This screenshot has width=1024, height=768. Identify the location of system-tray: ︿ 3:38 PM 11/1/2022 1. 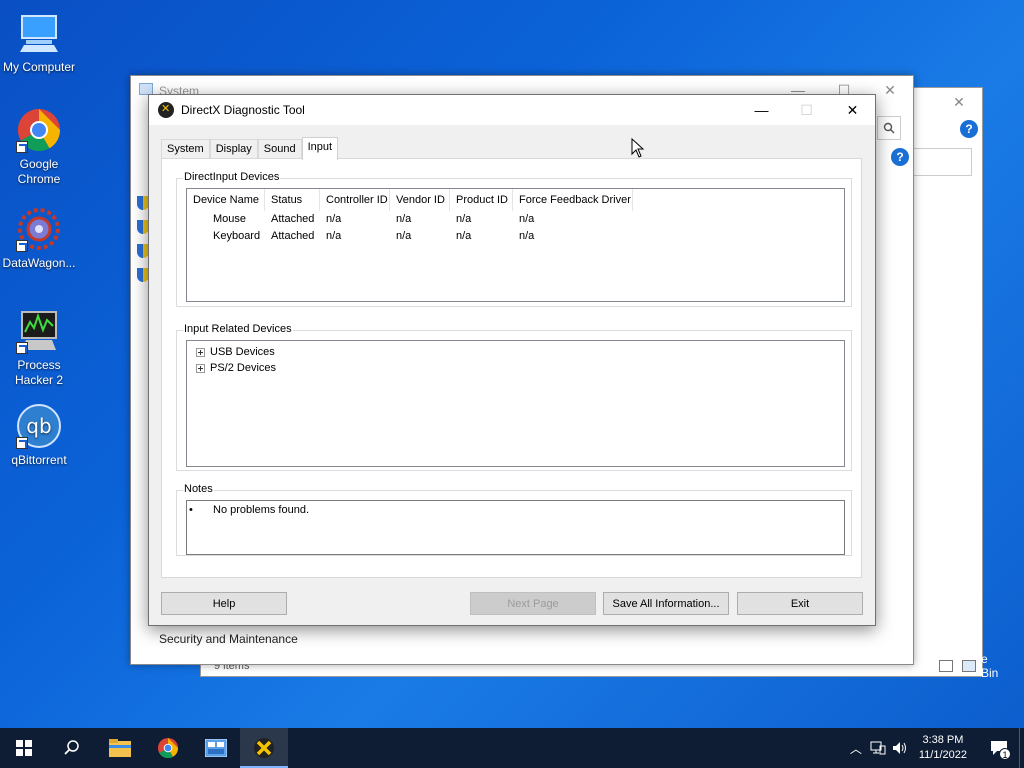
(934, 748).